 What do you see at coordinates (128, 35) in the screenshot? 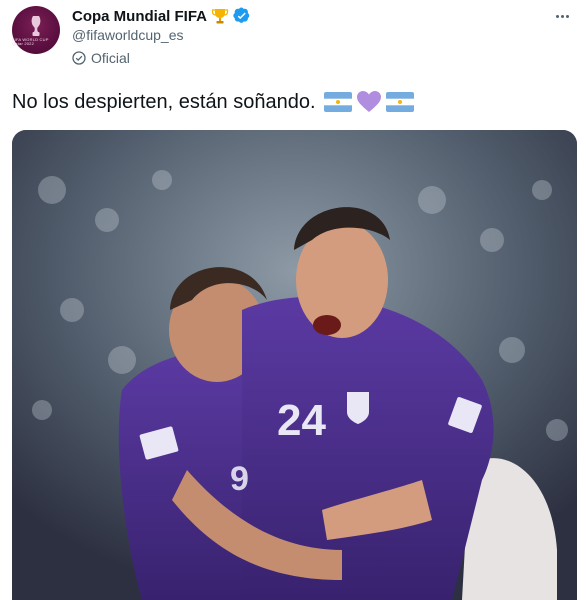
I see `user-handle: @fifaworldcup_es` at bounding box center [128, 35].